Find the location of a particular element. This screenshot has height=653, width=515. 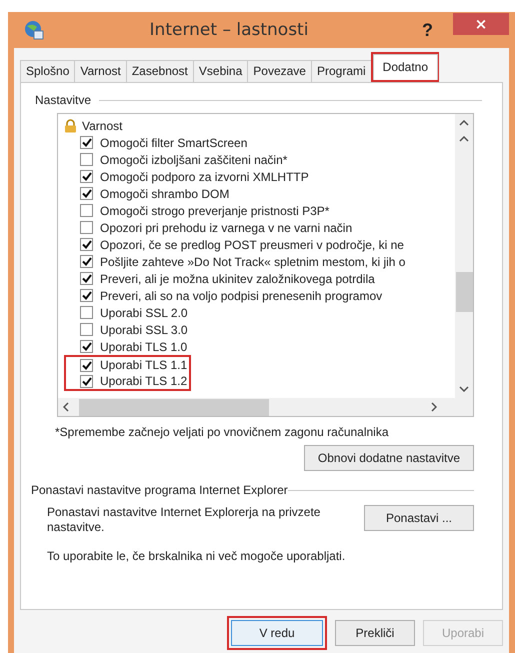

window-title: Internet – lastnosti is located at coordinates (229, 30).